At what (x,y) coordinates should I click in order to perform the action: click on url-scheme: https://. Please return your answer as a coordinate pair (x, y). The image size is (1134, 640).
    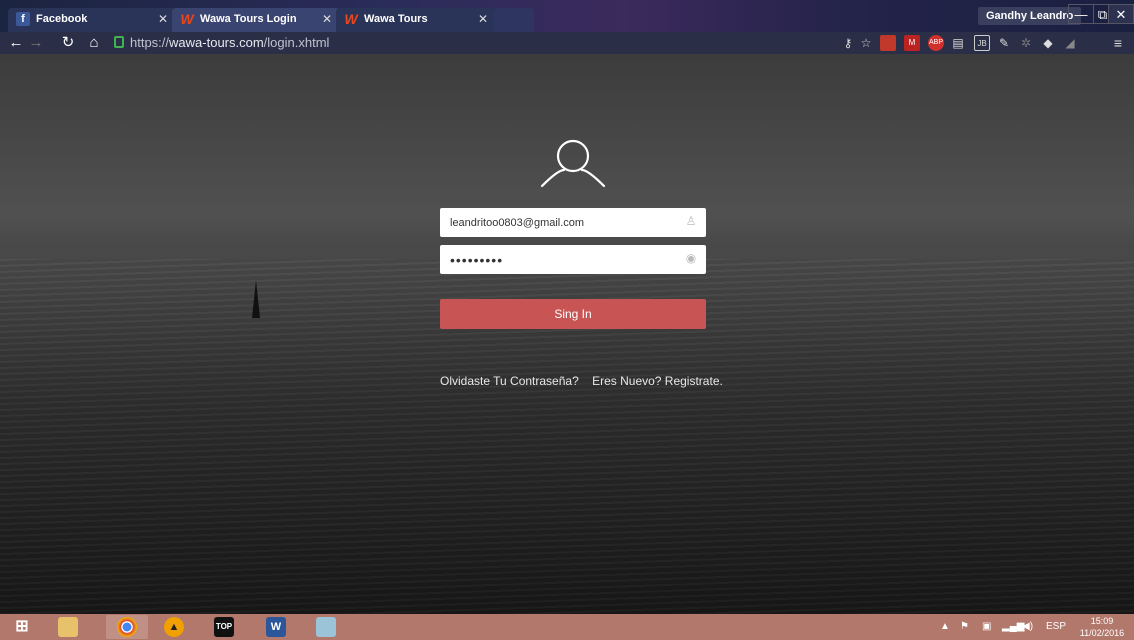
    Looking at the image, I should click on (150, 42).